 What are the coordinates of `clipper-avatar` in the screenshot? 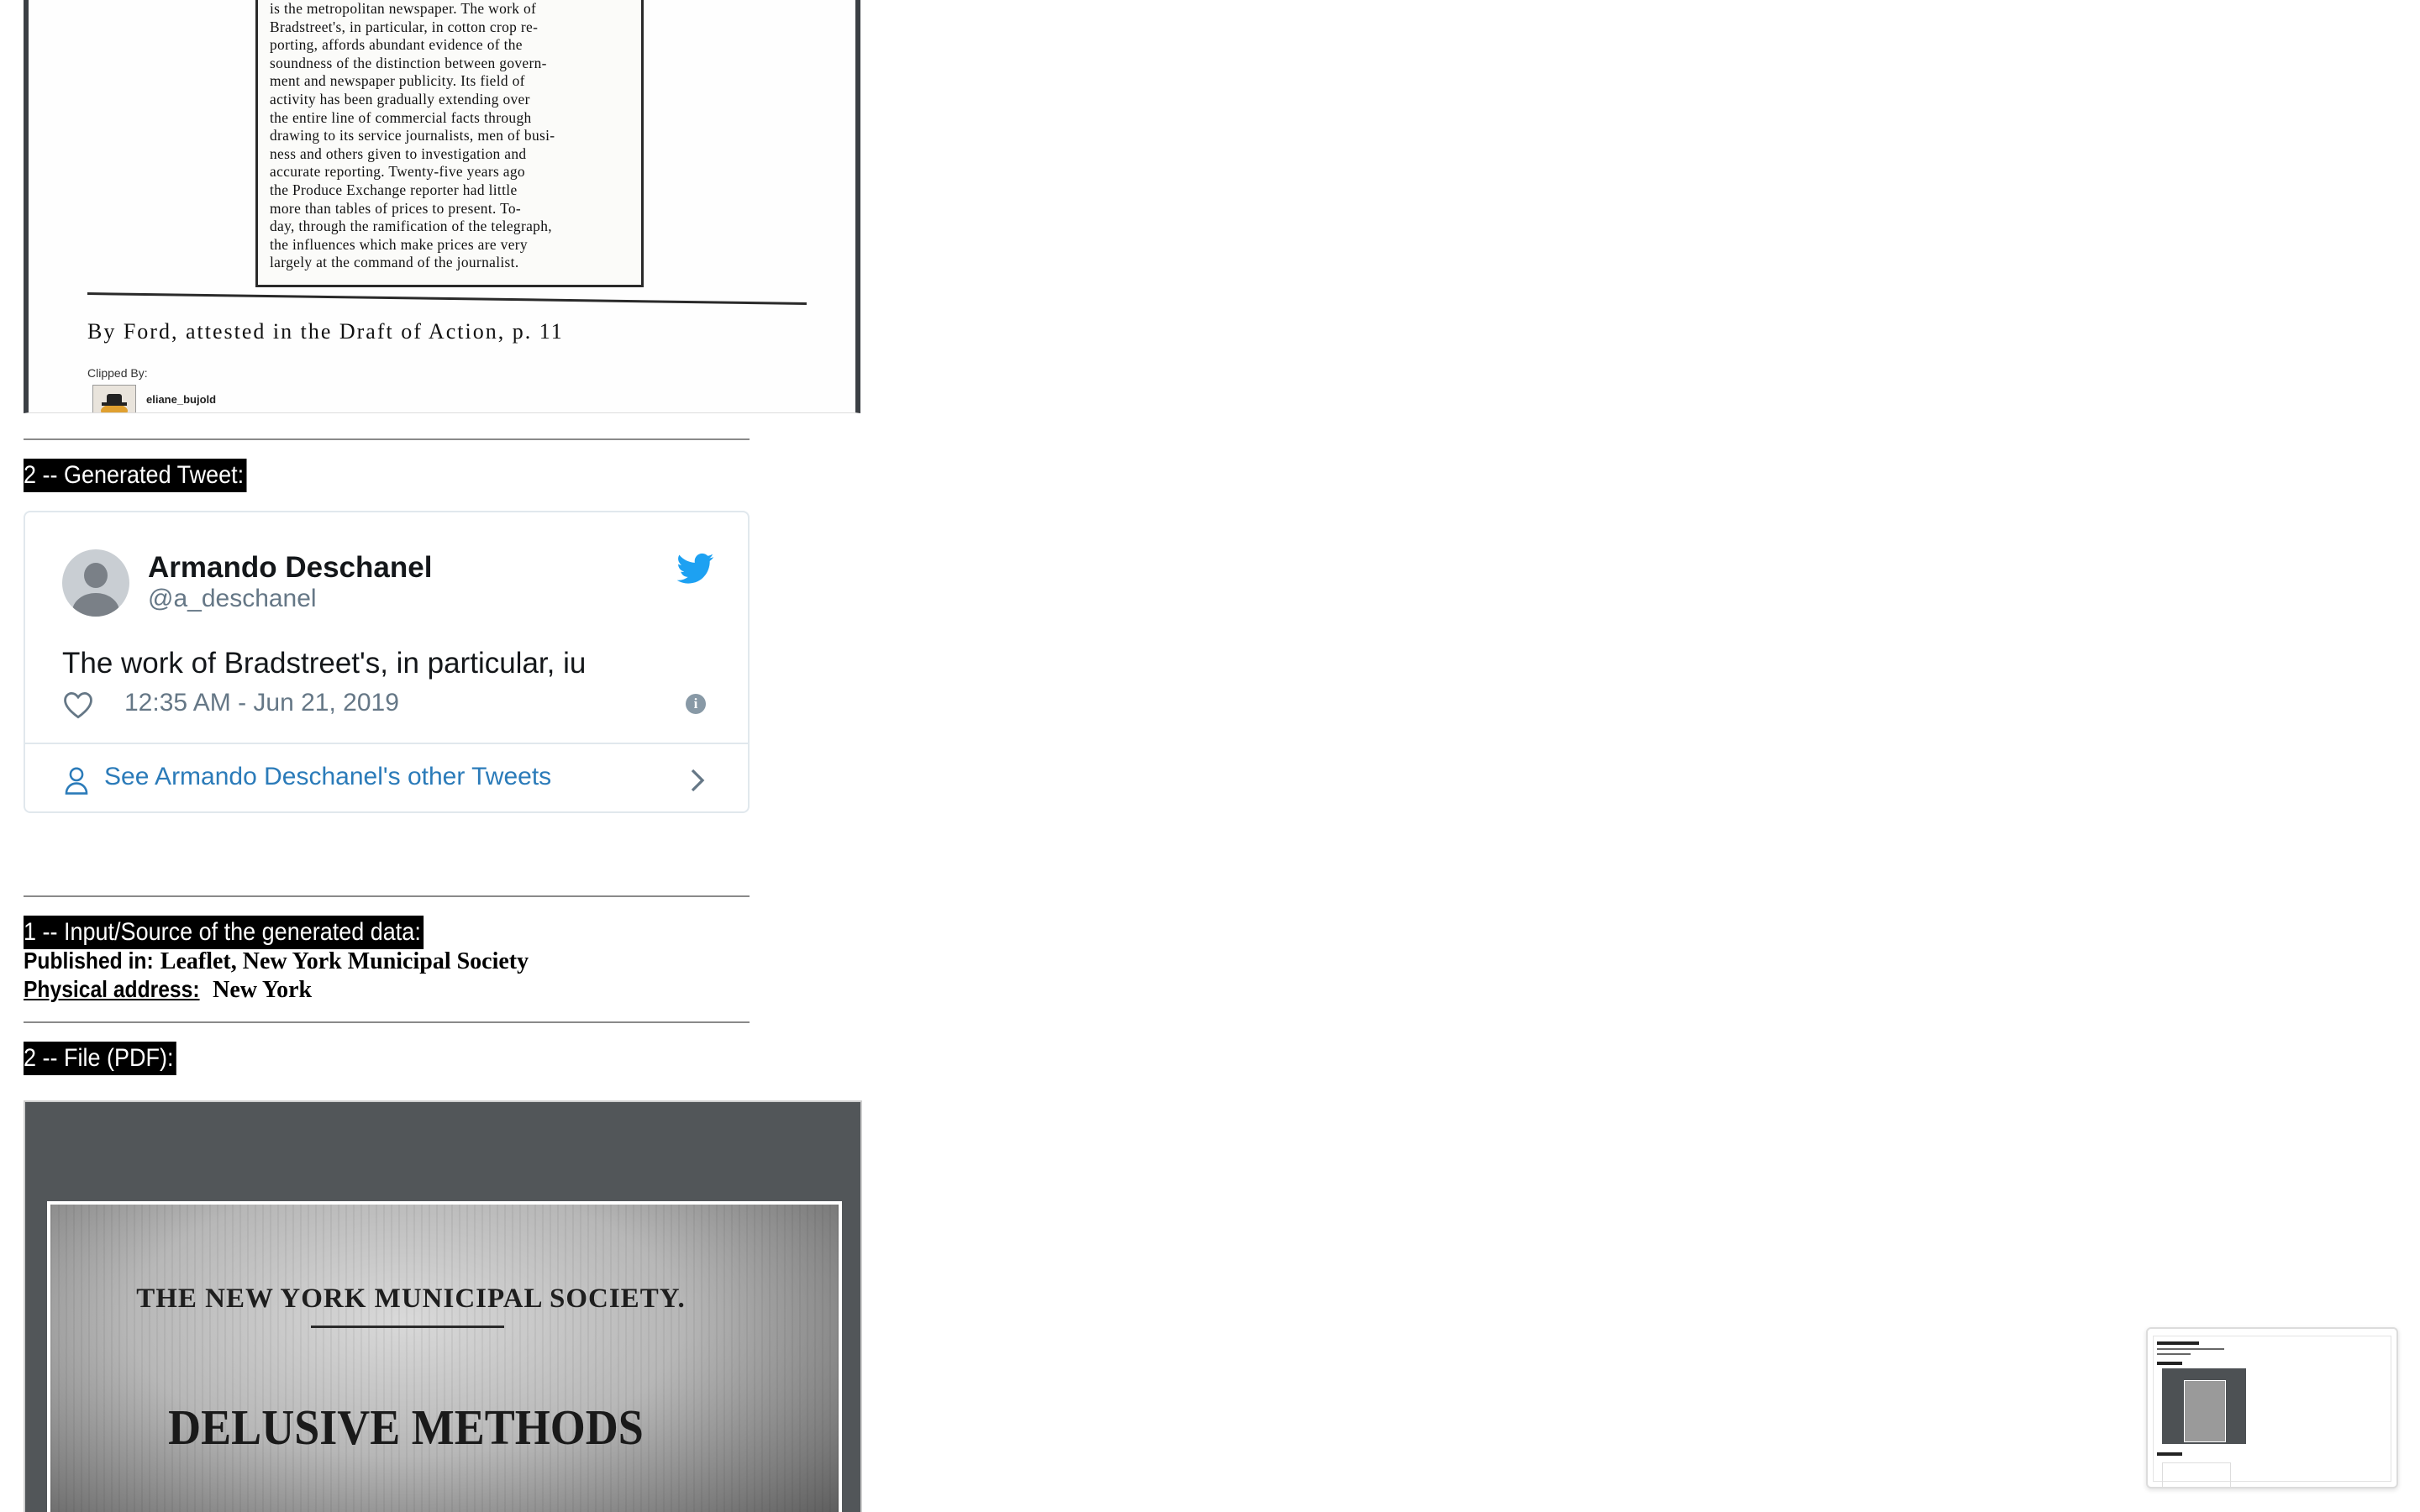 It's located at (114, 398).